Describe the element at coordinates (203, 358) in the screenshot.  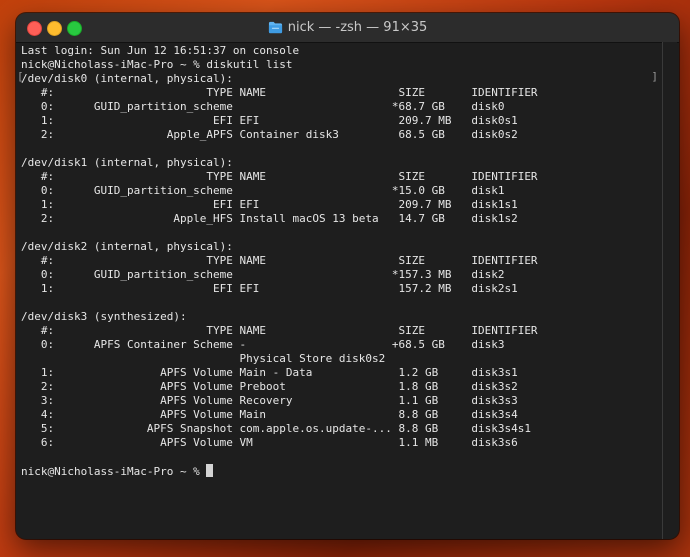
I see `terminal-line: Physical Store disk0s2` at that location.